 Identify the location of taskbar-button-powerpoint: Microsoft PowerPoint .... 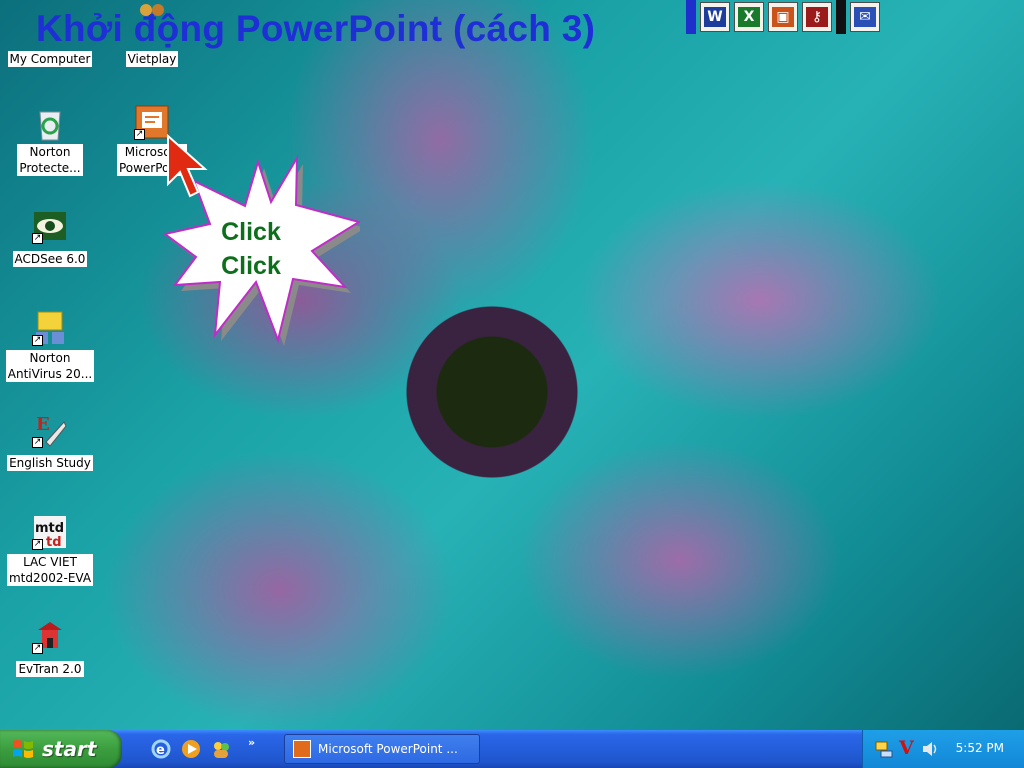
(382, 749).